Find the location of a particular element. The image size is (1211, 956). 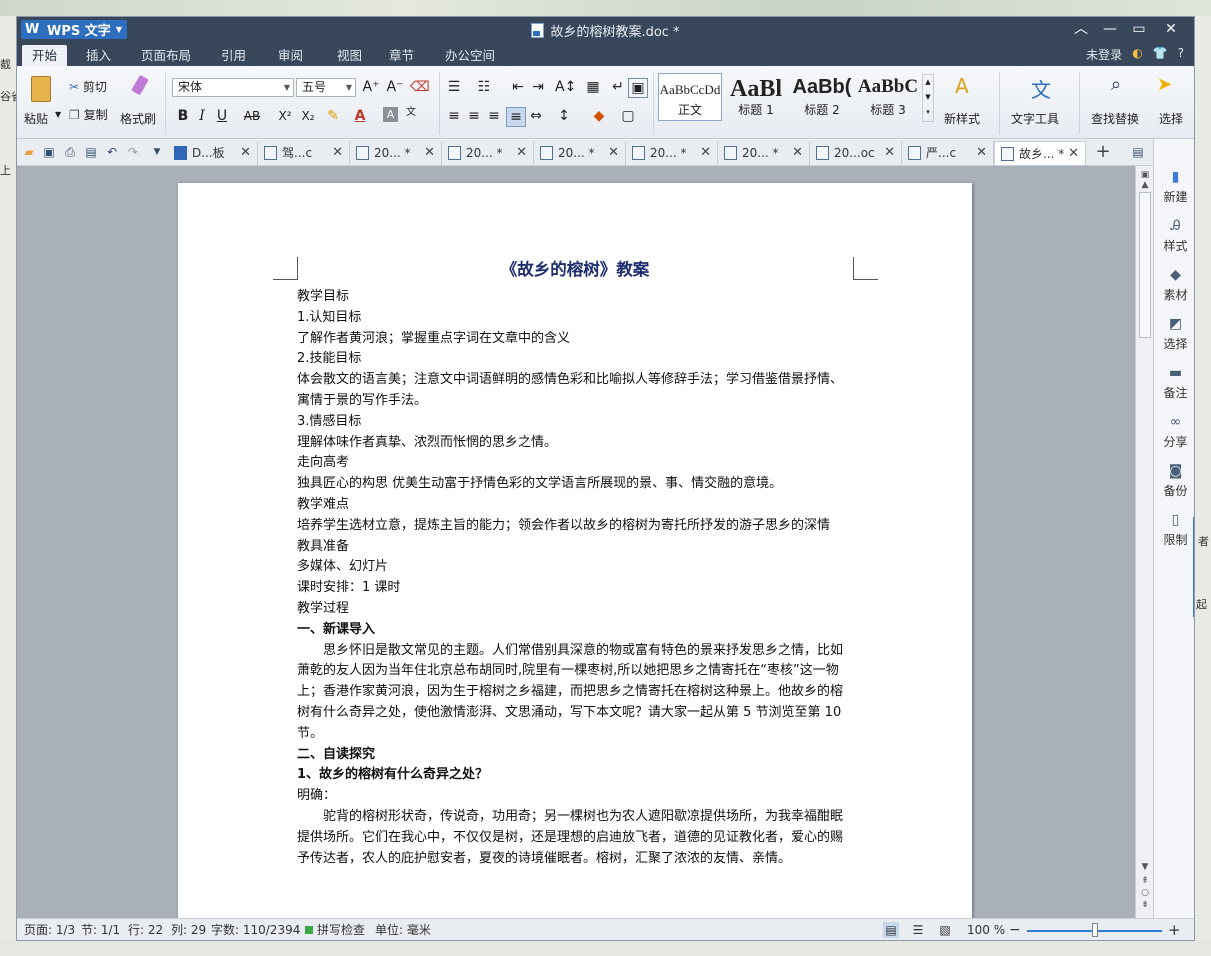

skin-icon: ◐ is located at coordinates (1137, 54).